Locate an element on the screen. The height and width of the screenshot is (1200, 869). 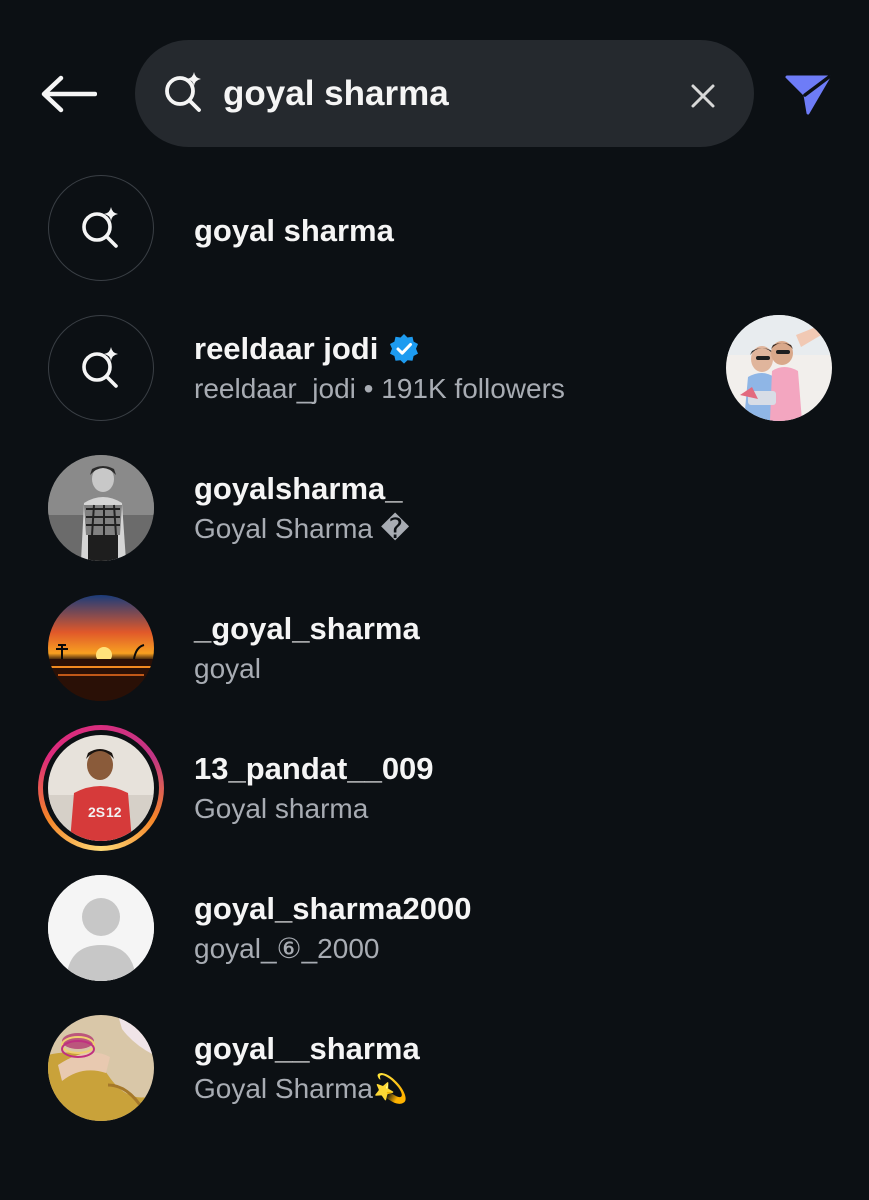
arrow-left-icon is located at coordinates (69, 94).